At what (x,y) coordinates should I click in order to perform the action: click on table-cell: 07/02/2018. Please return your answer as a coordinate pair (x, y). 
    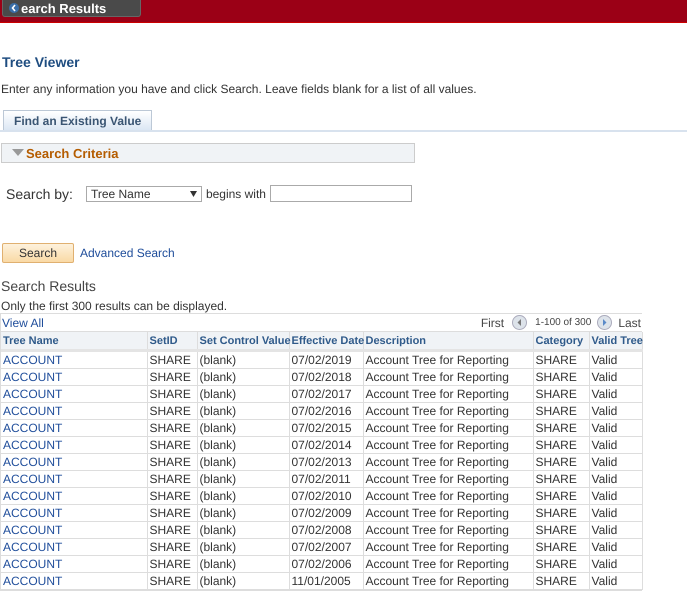
    Looking at the image, I should click on (326, 377).